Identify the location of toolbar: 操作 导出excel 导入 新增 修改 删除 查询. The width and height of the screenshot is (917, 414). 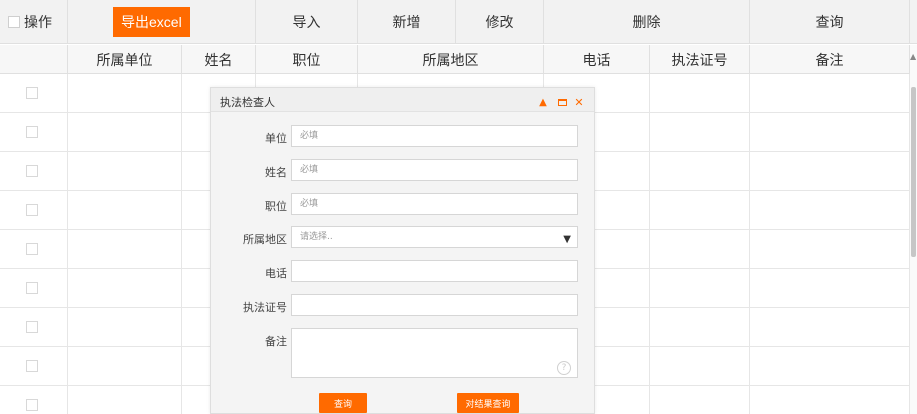
(458, 22).